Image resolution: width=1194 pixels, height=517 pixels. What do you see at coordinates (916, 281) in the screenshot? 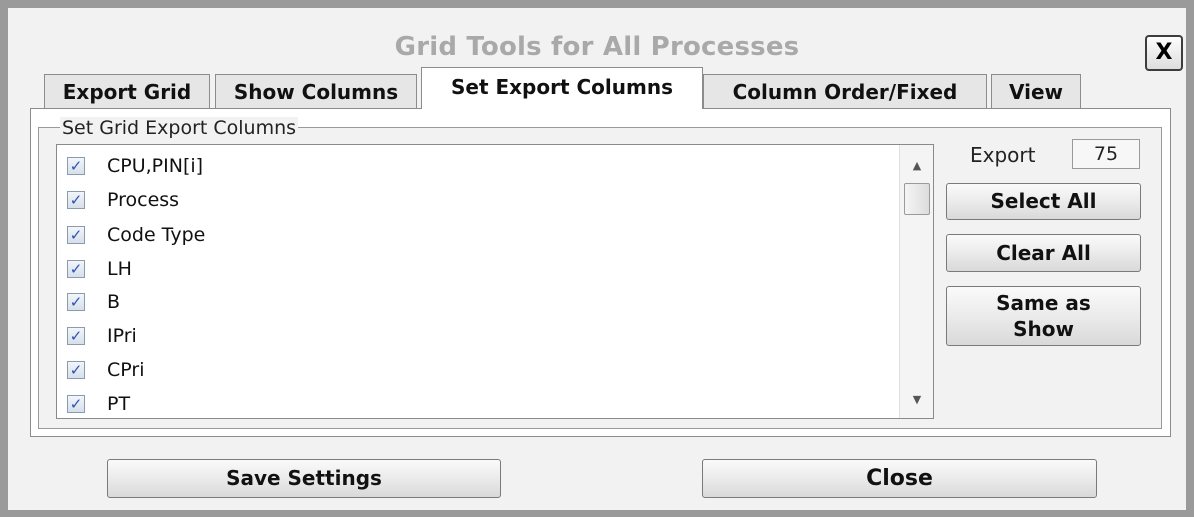
I see `vertical-scrollbar: ▲ ▼` at bounding box center [916, 281].